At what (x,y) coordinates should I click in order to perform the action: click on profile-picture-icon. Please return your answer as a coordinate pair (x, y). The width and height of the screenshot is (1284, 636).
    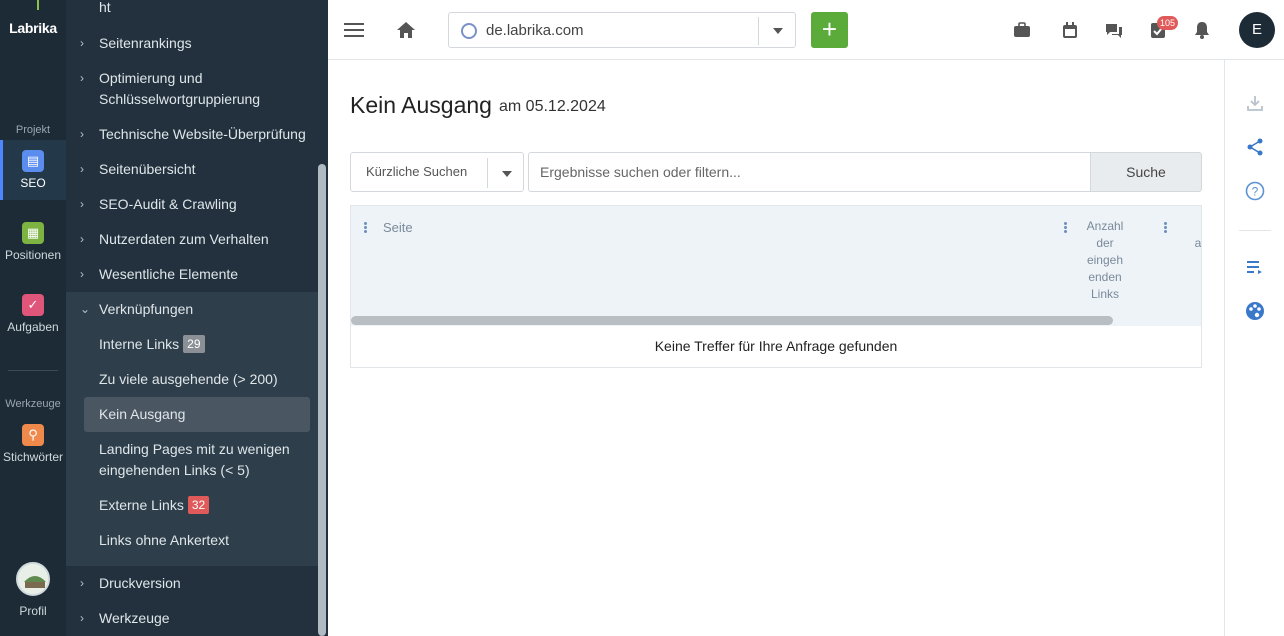
    Looking at the image, I should click on (33, 579).